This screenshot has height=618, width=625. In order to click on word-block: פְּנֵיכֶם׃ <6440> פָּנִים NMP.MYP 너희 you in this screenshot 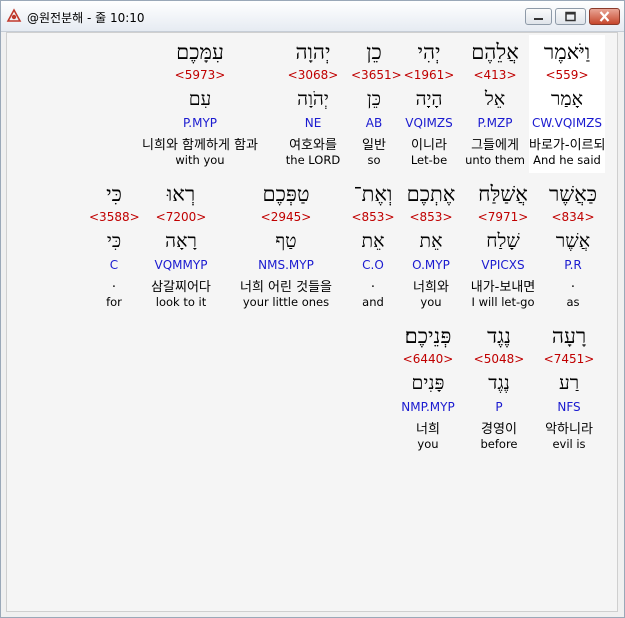, I will do `click(428, 388)`.